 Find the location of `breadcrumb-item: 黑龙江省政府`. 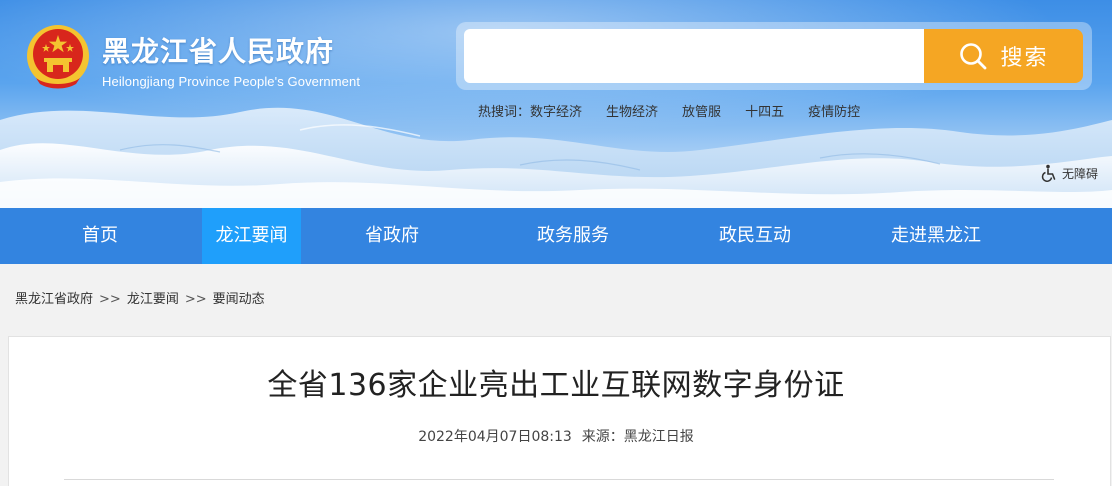

breadcrumb-item: 黑龙江省政府 is located at coordinates (54, 300).